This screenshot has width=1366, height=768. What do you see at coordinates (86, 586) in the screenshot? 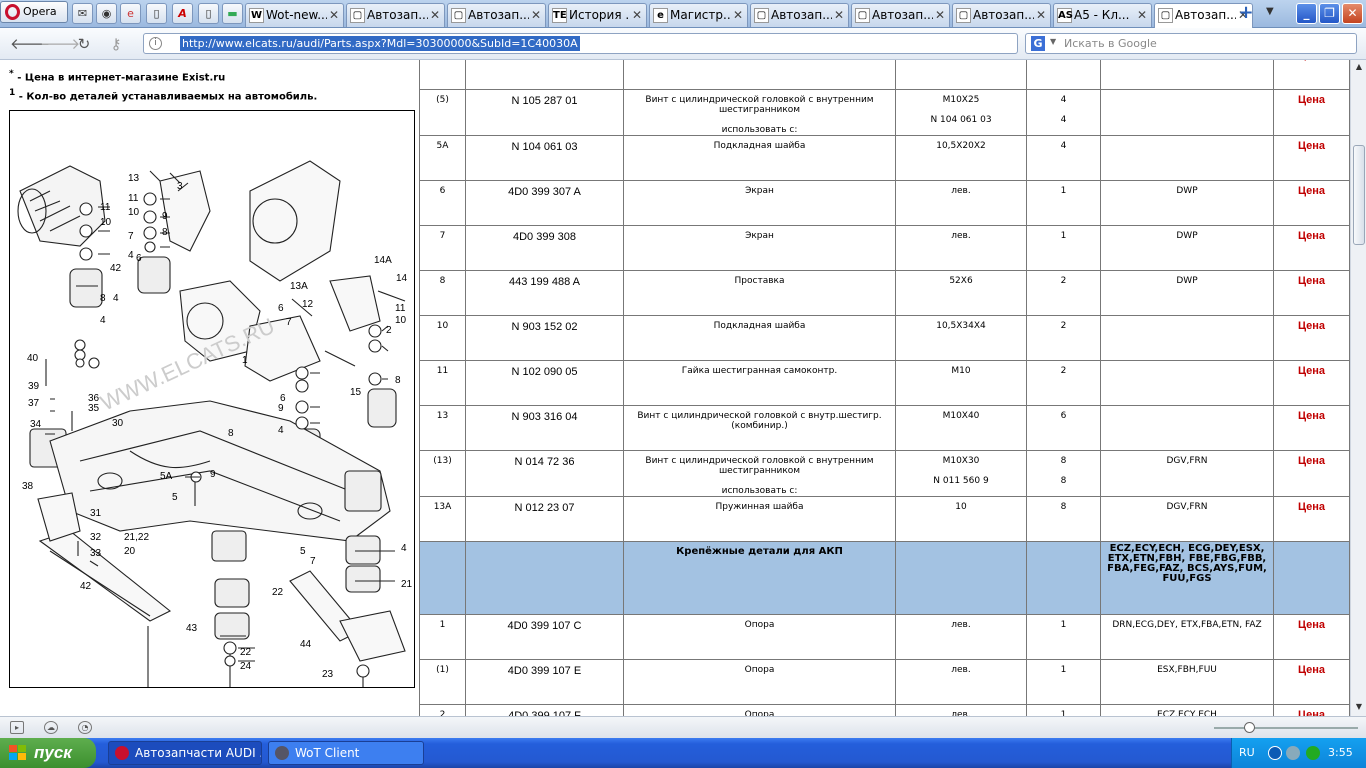
I see `diagram-callout-label: 42` at bounding box center [86, 586].